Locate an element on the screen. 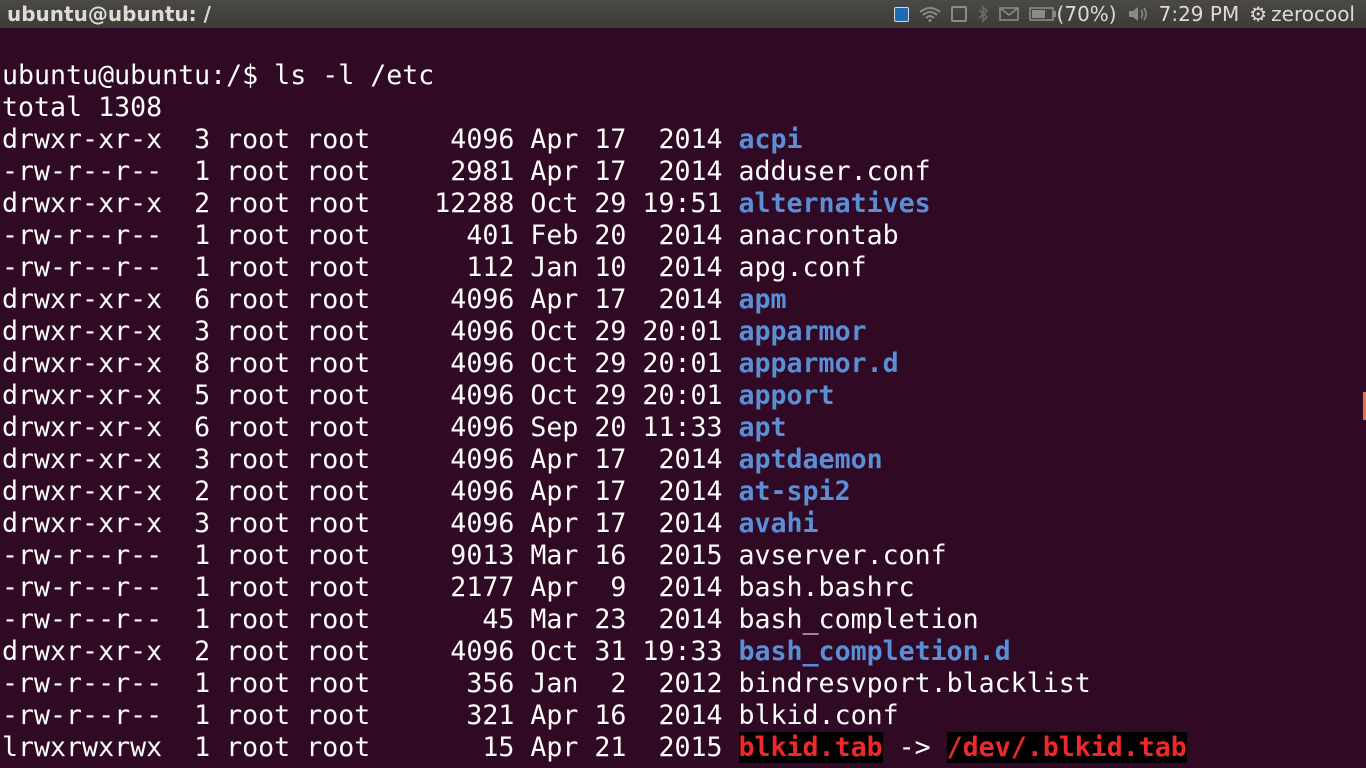 The height and width of the screenshot is (768, 1366). file-name: adduser.conf is located at coordinates (834, 171).